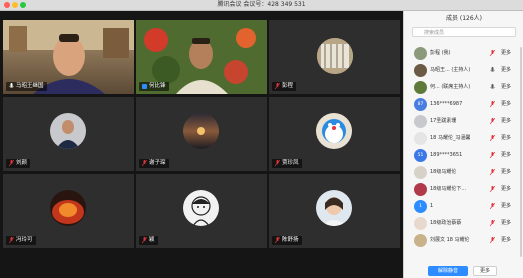 The height and width of the screenshot is (278, 523). Describe the element at coordinates (446, 104) in the screenshot. I see `participant-name: 136****6987` at that location.